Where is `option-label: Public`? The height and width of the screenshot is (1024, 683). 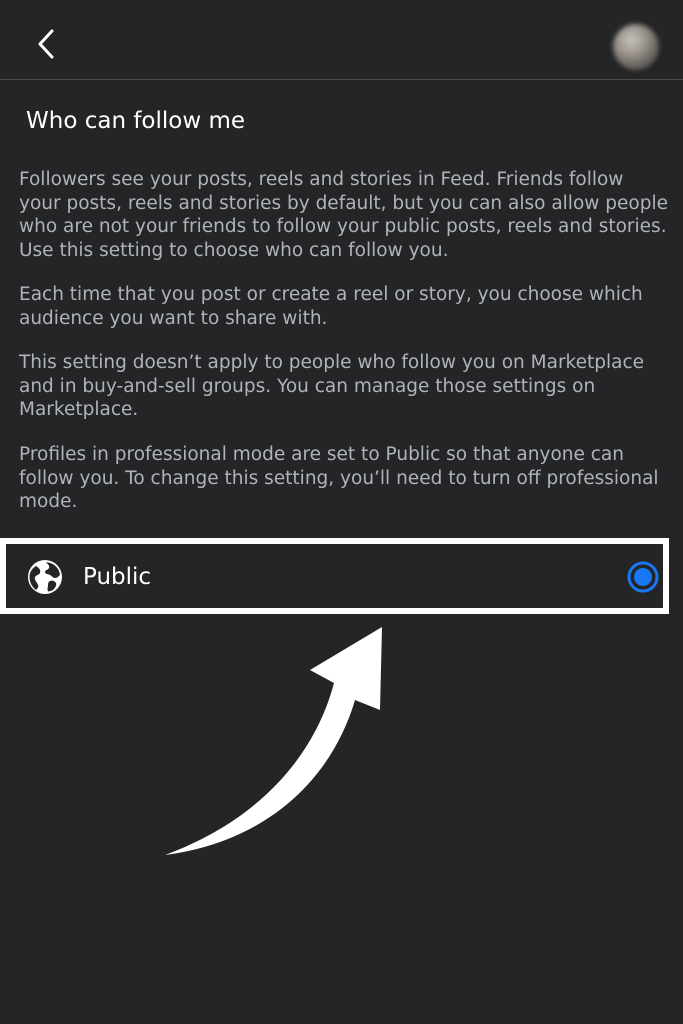
option-label: Public is located at coordinates (117, 577).